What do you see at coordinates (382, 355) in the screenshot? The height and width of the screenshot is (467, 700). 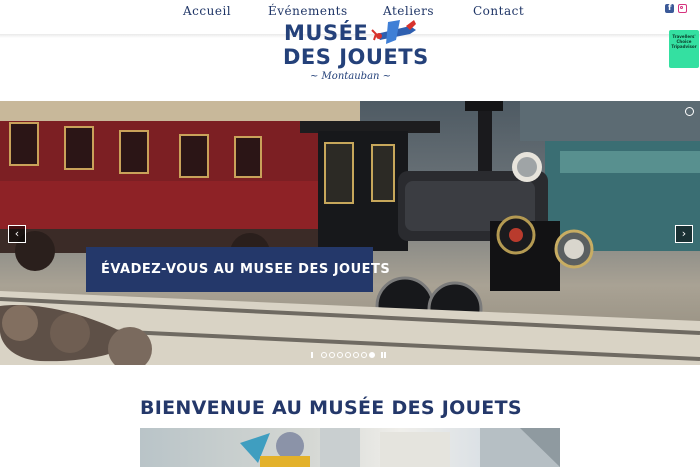 I see `slider-bar-right` at bounding box center [382, 355].